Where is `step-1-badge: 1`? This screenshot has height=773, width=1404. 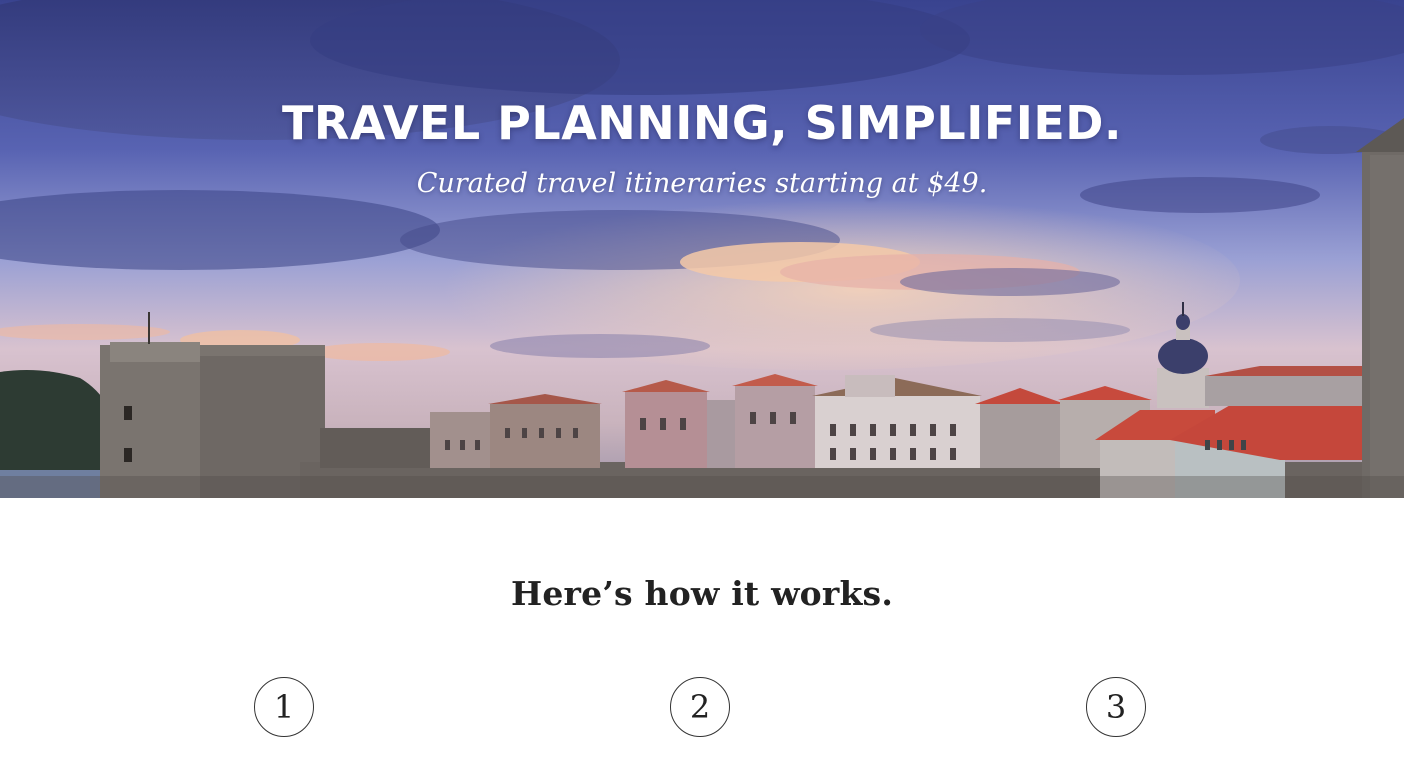 step-1-badge: 1 is located at coordinates (284, 707).